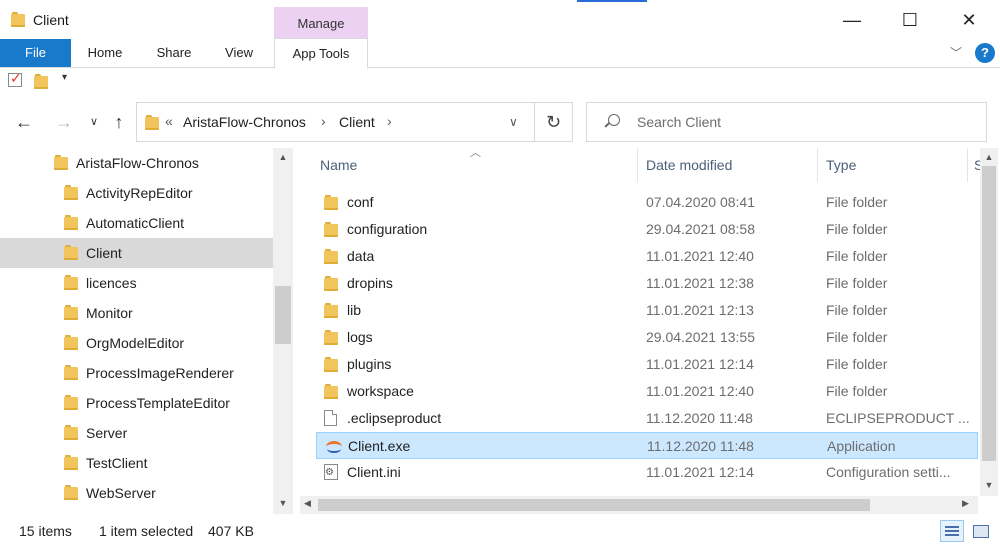 The width and height of the screenshot is (1000, 545). I want to click on tree-item-label: Monitor, so click(109, 313).